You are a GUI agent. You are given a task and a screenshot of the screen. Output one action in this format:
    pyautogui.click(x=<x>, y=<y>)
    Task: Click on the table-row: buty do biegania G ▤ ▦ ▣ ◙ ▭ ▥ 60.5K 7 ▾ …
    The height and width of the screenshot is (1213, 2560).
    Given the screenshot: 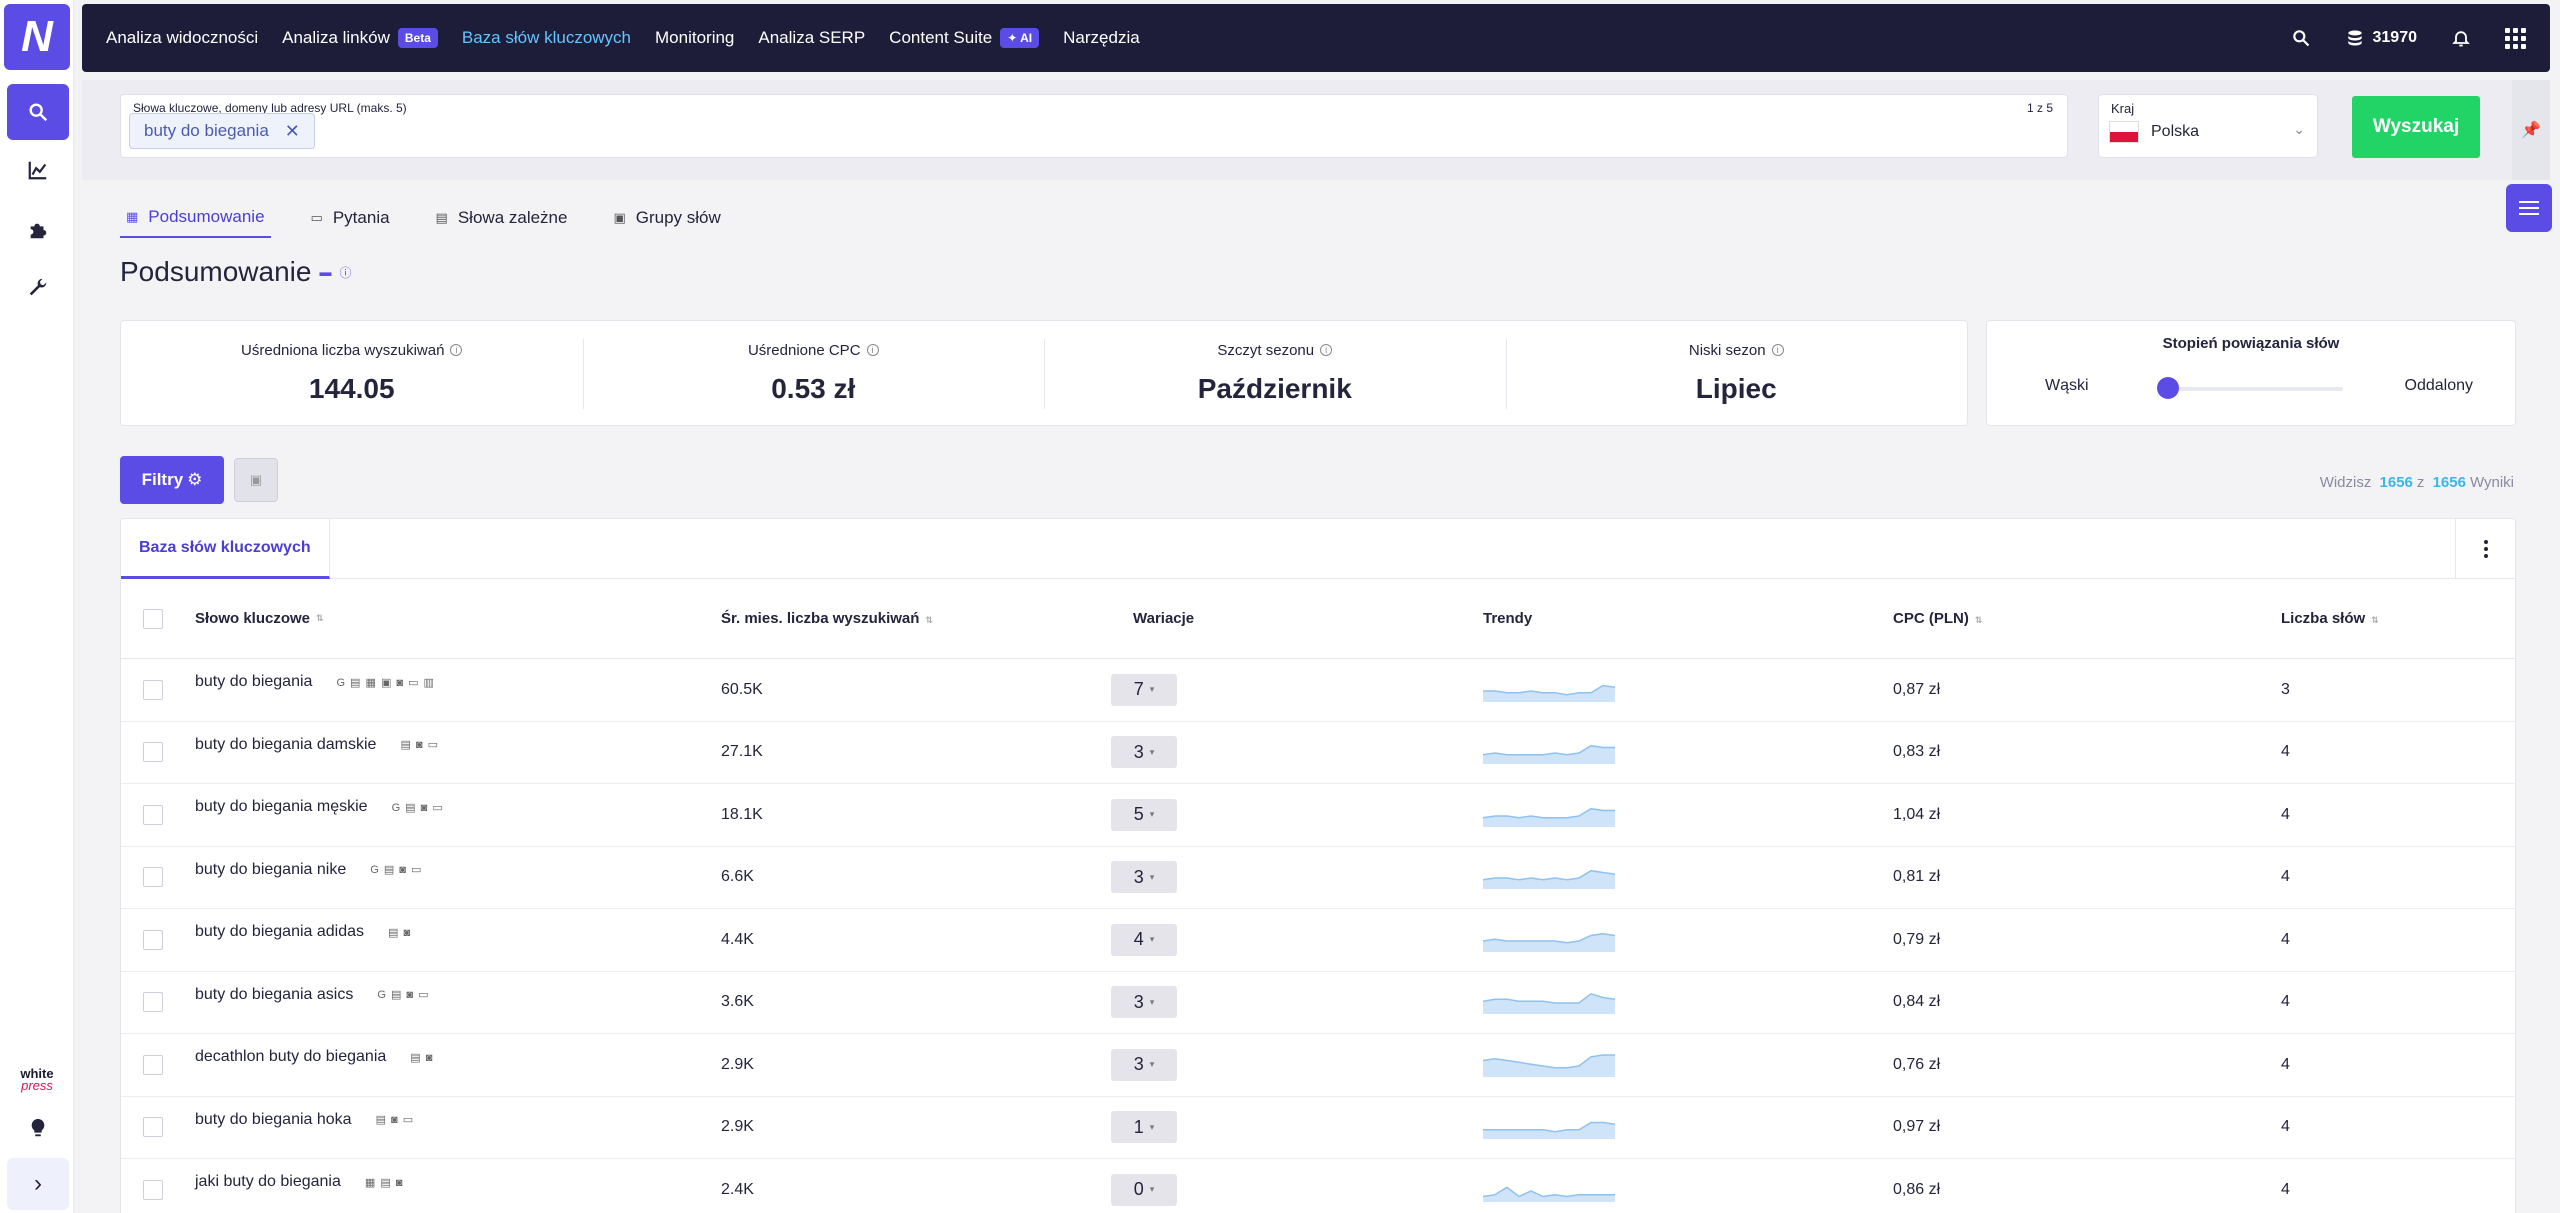 What is the action you would take?
    pyautogui.click(x=1318, y=690)
    